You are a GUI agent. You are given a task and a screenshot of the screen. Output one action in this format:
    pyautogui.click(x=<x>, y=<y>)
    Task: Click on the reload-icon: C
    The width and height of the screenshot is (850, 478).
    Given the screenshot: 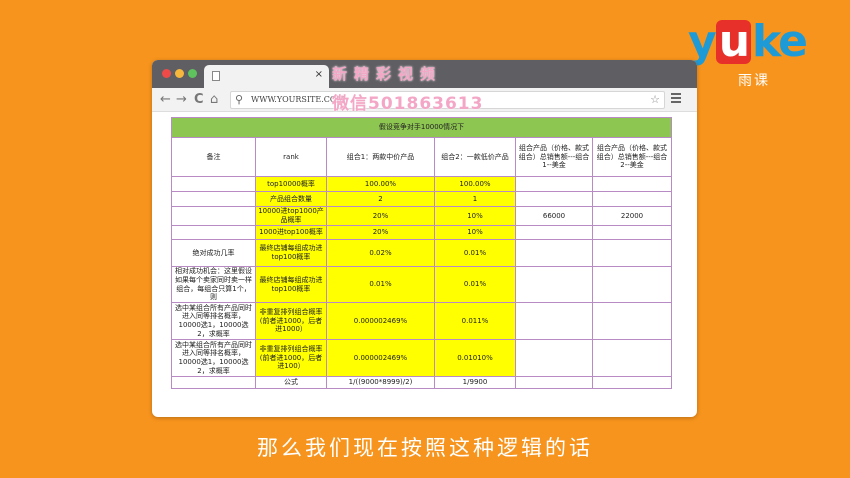 What is the action you would take?
    pyautogui.click(x=199, y=99)
    